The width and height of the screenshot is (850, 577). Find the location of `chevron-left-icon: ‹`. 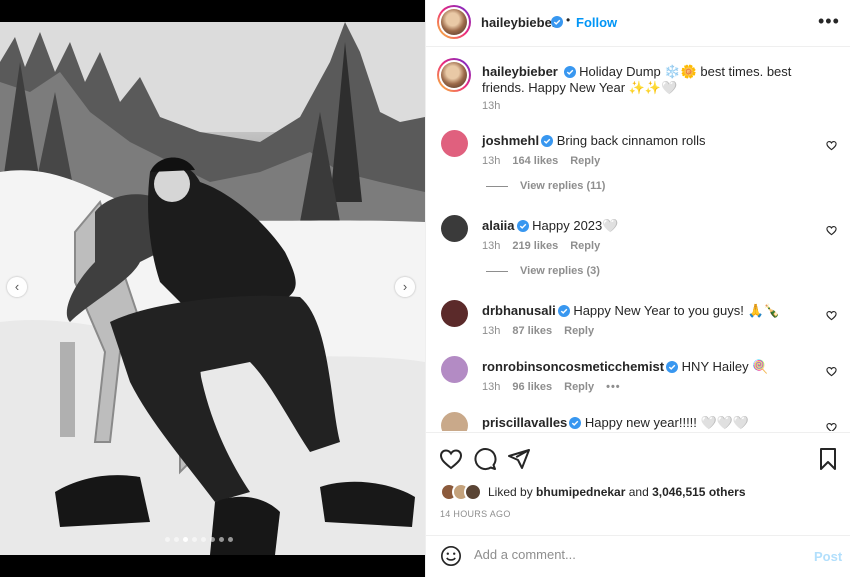

chevron-left-icon: ‹ is located at coordinates (17, 286).